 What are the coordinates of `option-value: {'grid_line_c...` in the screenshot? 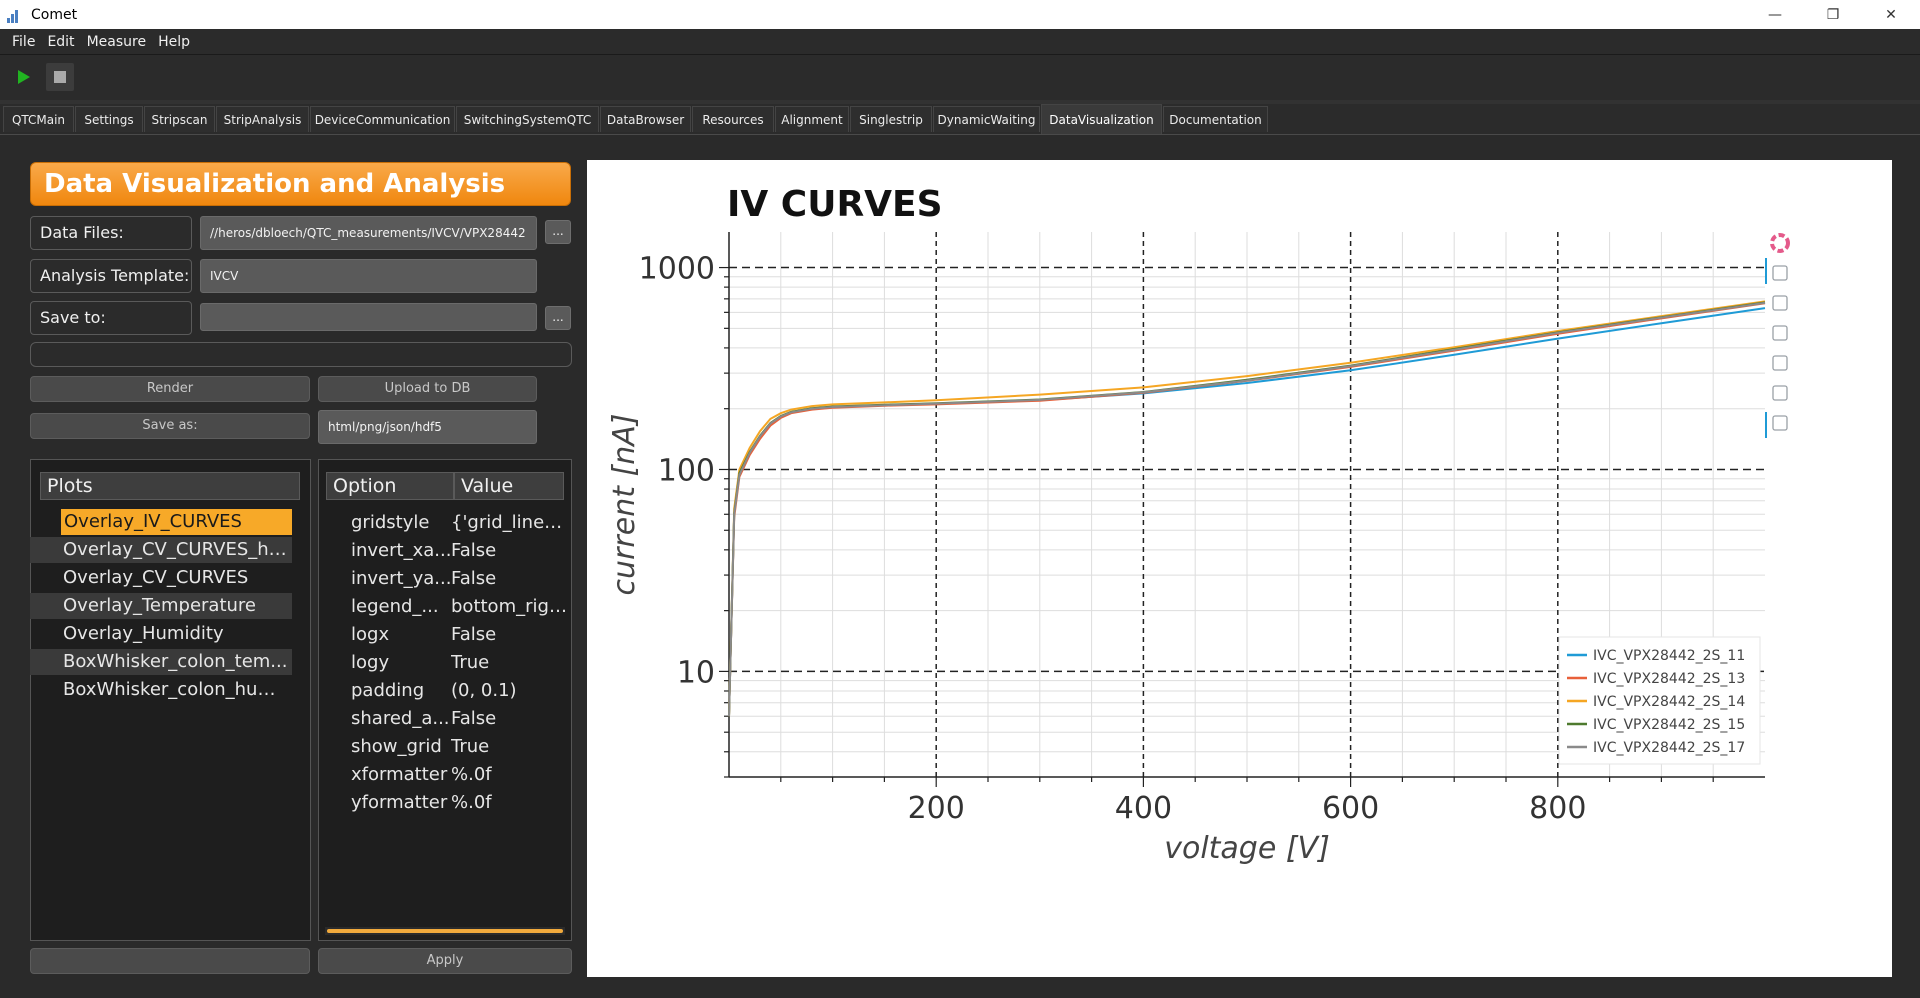 It's located at (509, 522).